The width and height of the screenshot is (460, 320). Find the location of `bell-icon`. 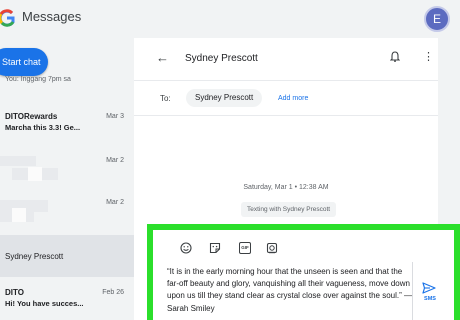

bell-icon is located at coordinates (395, 57).